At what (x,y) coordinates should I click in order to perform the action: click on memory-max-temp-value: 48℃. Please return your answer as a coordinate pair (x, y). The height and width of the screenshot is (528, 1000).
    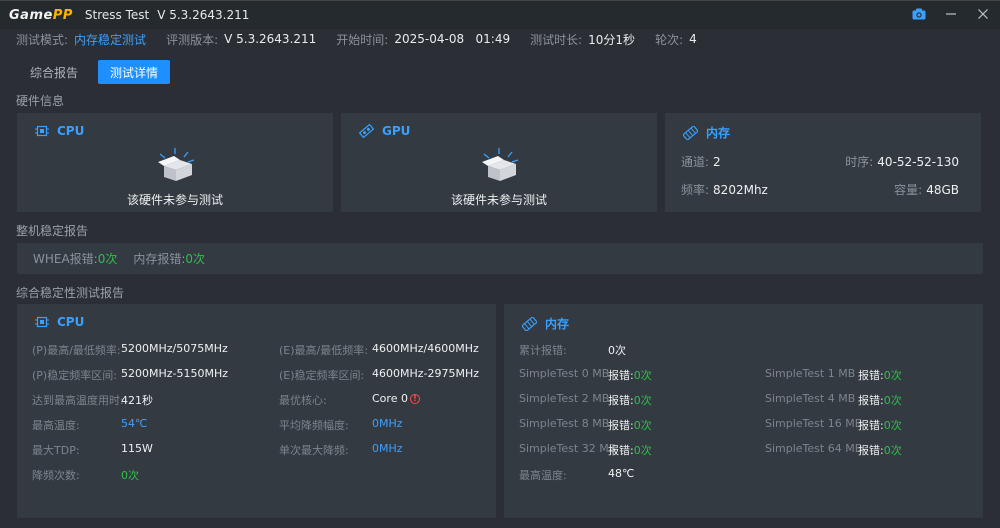
    Looking at the image, I should click on (621, 473).